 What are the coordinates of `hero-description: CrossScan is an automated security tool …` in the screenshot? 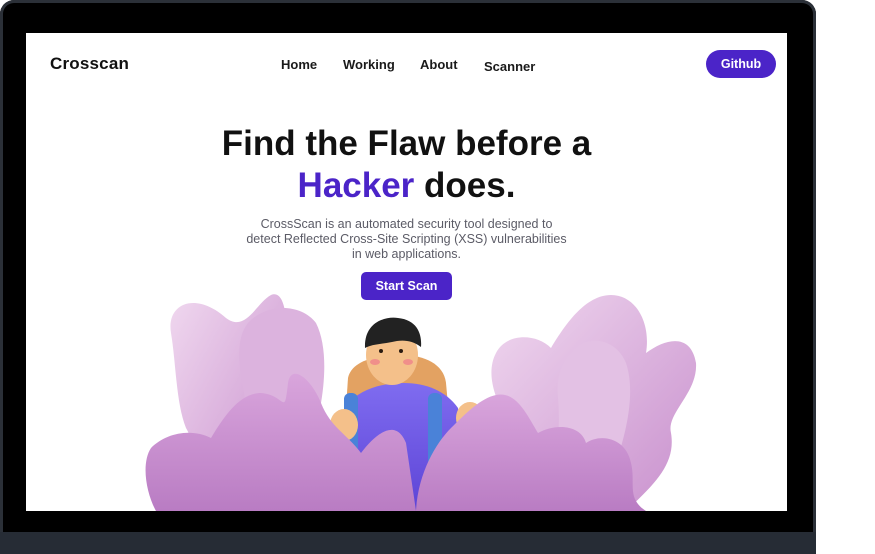 It's located at (406, 239).